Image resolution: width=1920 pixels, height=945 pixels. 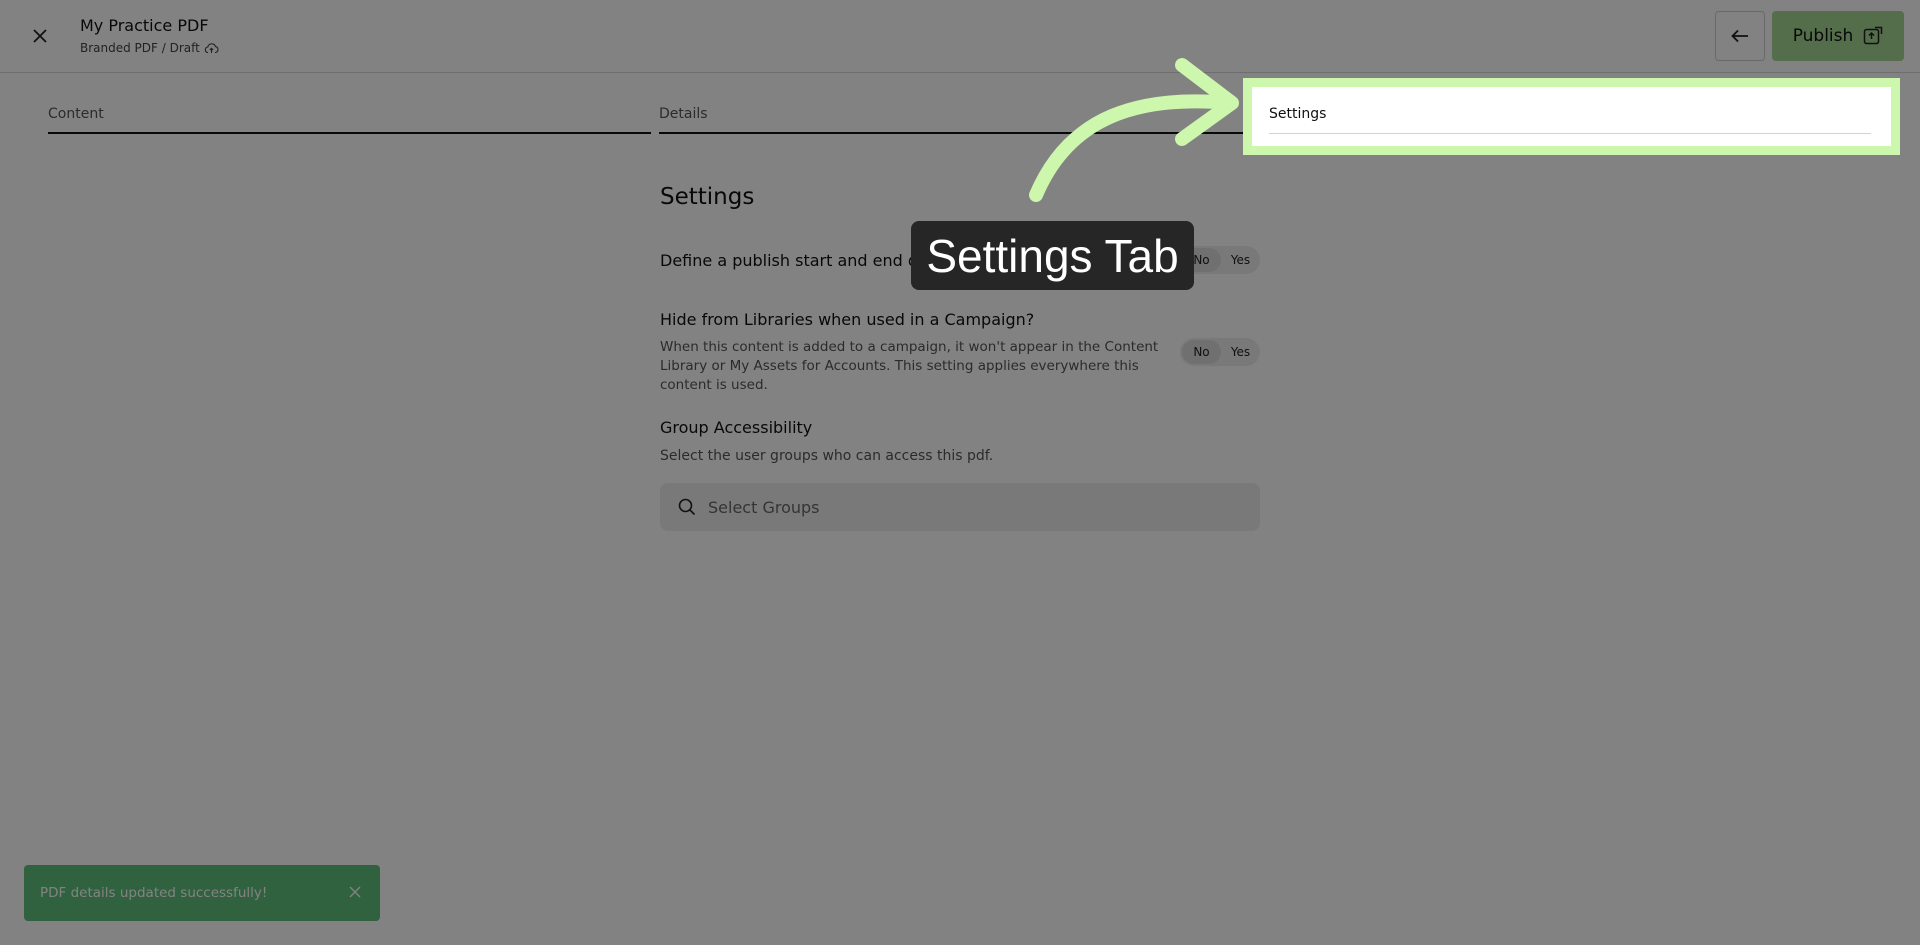 I want to click on publish-button: Publish, so click(x=1838, y=36).